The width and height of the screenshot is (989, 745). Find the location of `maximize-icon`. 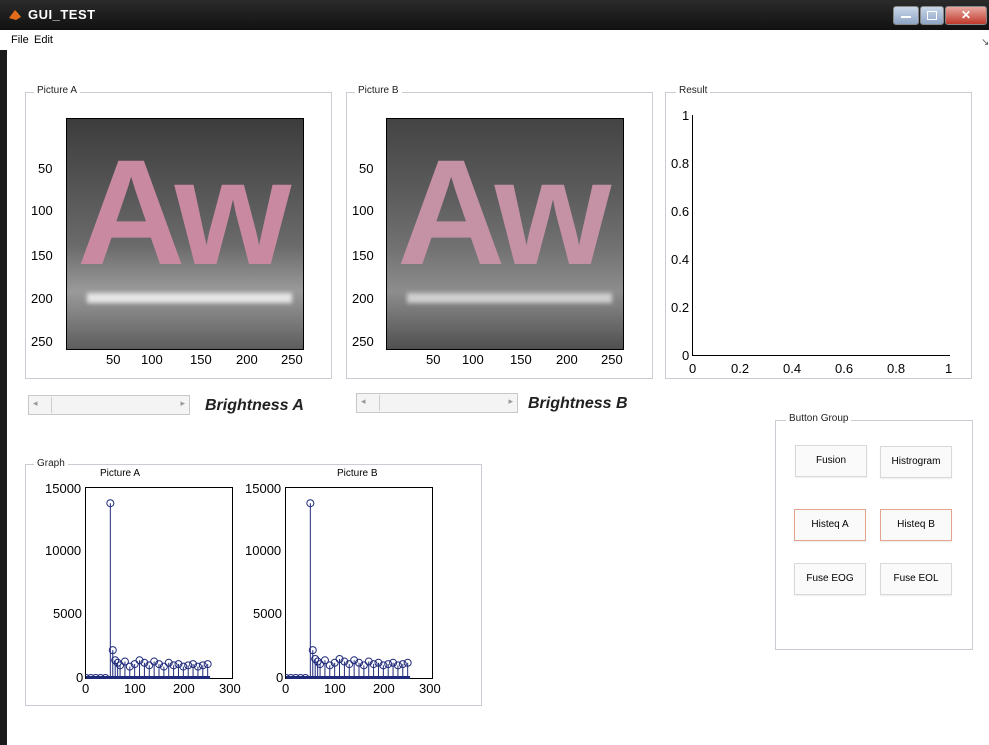

maximize-icon is located at coordinates (932, 15).